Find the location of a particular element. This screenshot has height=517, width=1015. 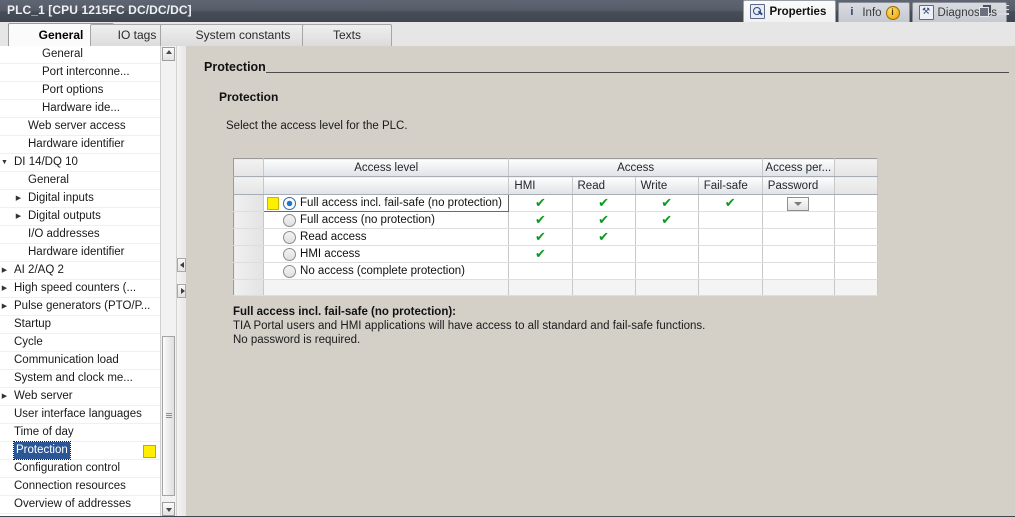

menu-icon is located at coordinates (1003, 9).